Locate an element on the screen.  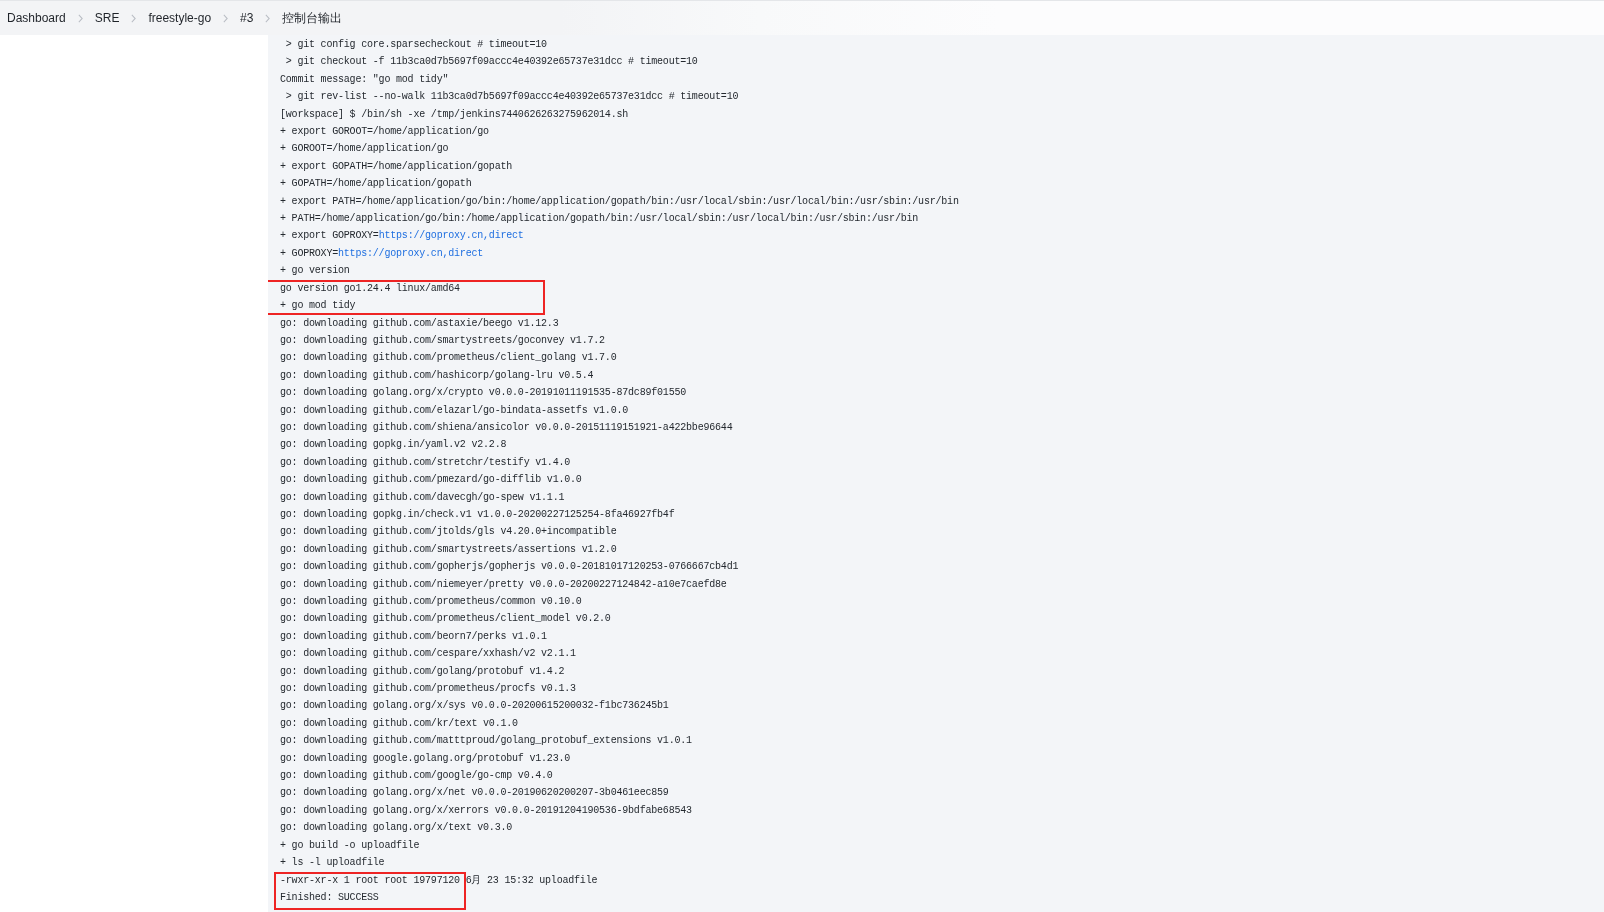
log-line: go: downloading golang.org/x/sys v0.0.0-20200615200032-f1bc736245b1 is located at coordinates (474, 706).